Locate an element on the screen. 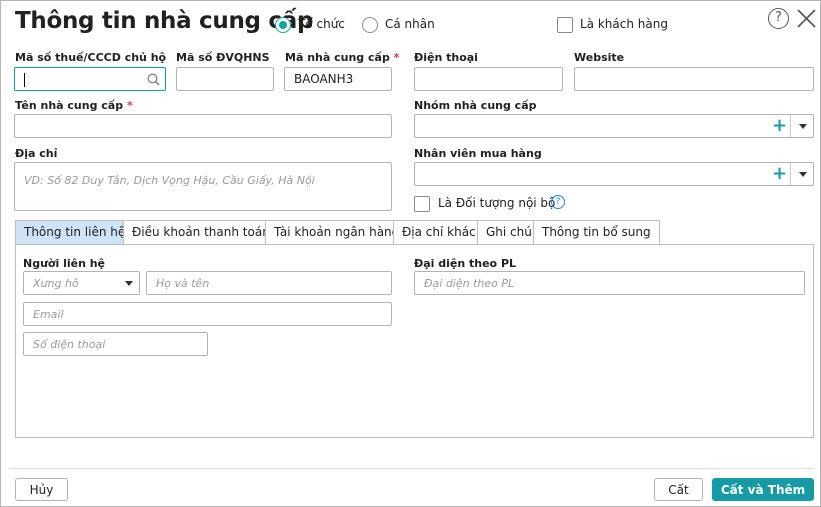 Image resolution: width=821 pixels, height=507 pixels. search-icon is located at coordinates (153, 79).